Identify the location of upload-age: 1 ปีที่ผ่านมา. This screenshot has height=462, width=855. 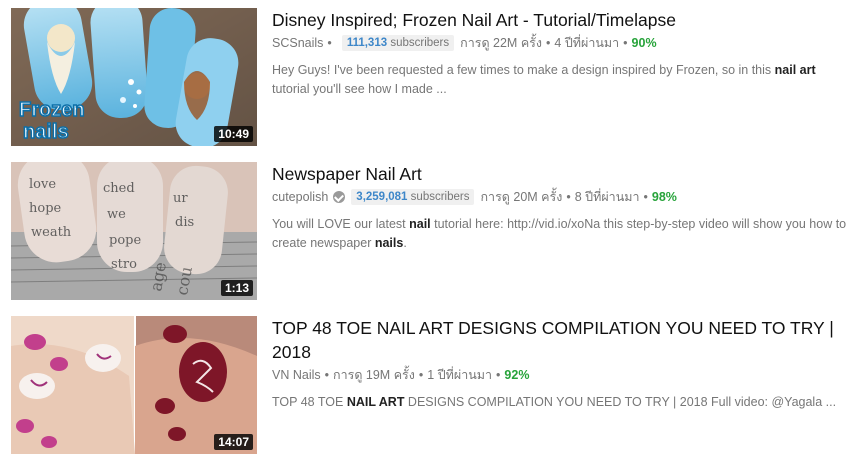
(460, 375).